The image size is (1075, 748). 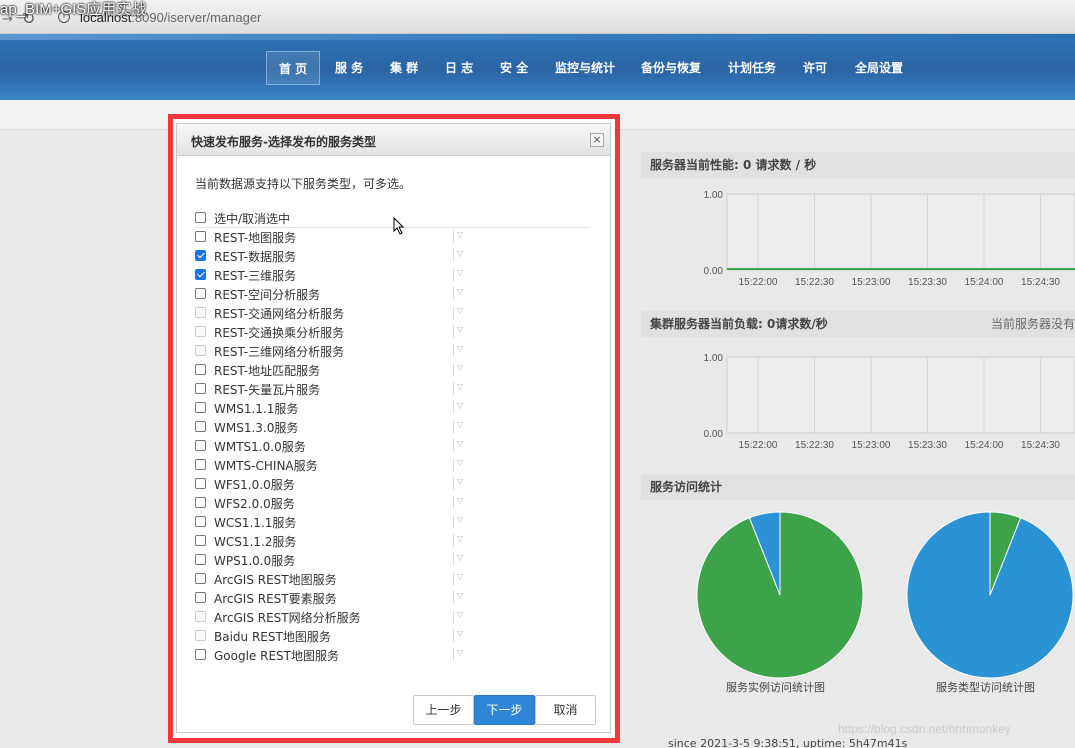 I want to click on service-type-option: REST-交通换乘分析服务 ▽, so click(x=392, y=332).